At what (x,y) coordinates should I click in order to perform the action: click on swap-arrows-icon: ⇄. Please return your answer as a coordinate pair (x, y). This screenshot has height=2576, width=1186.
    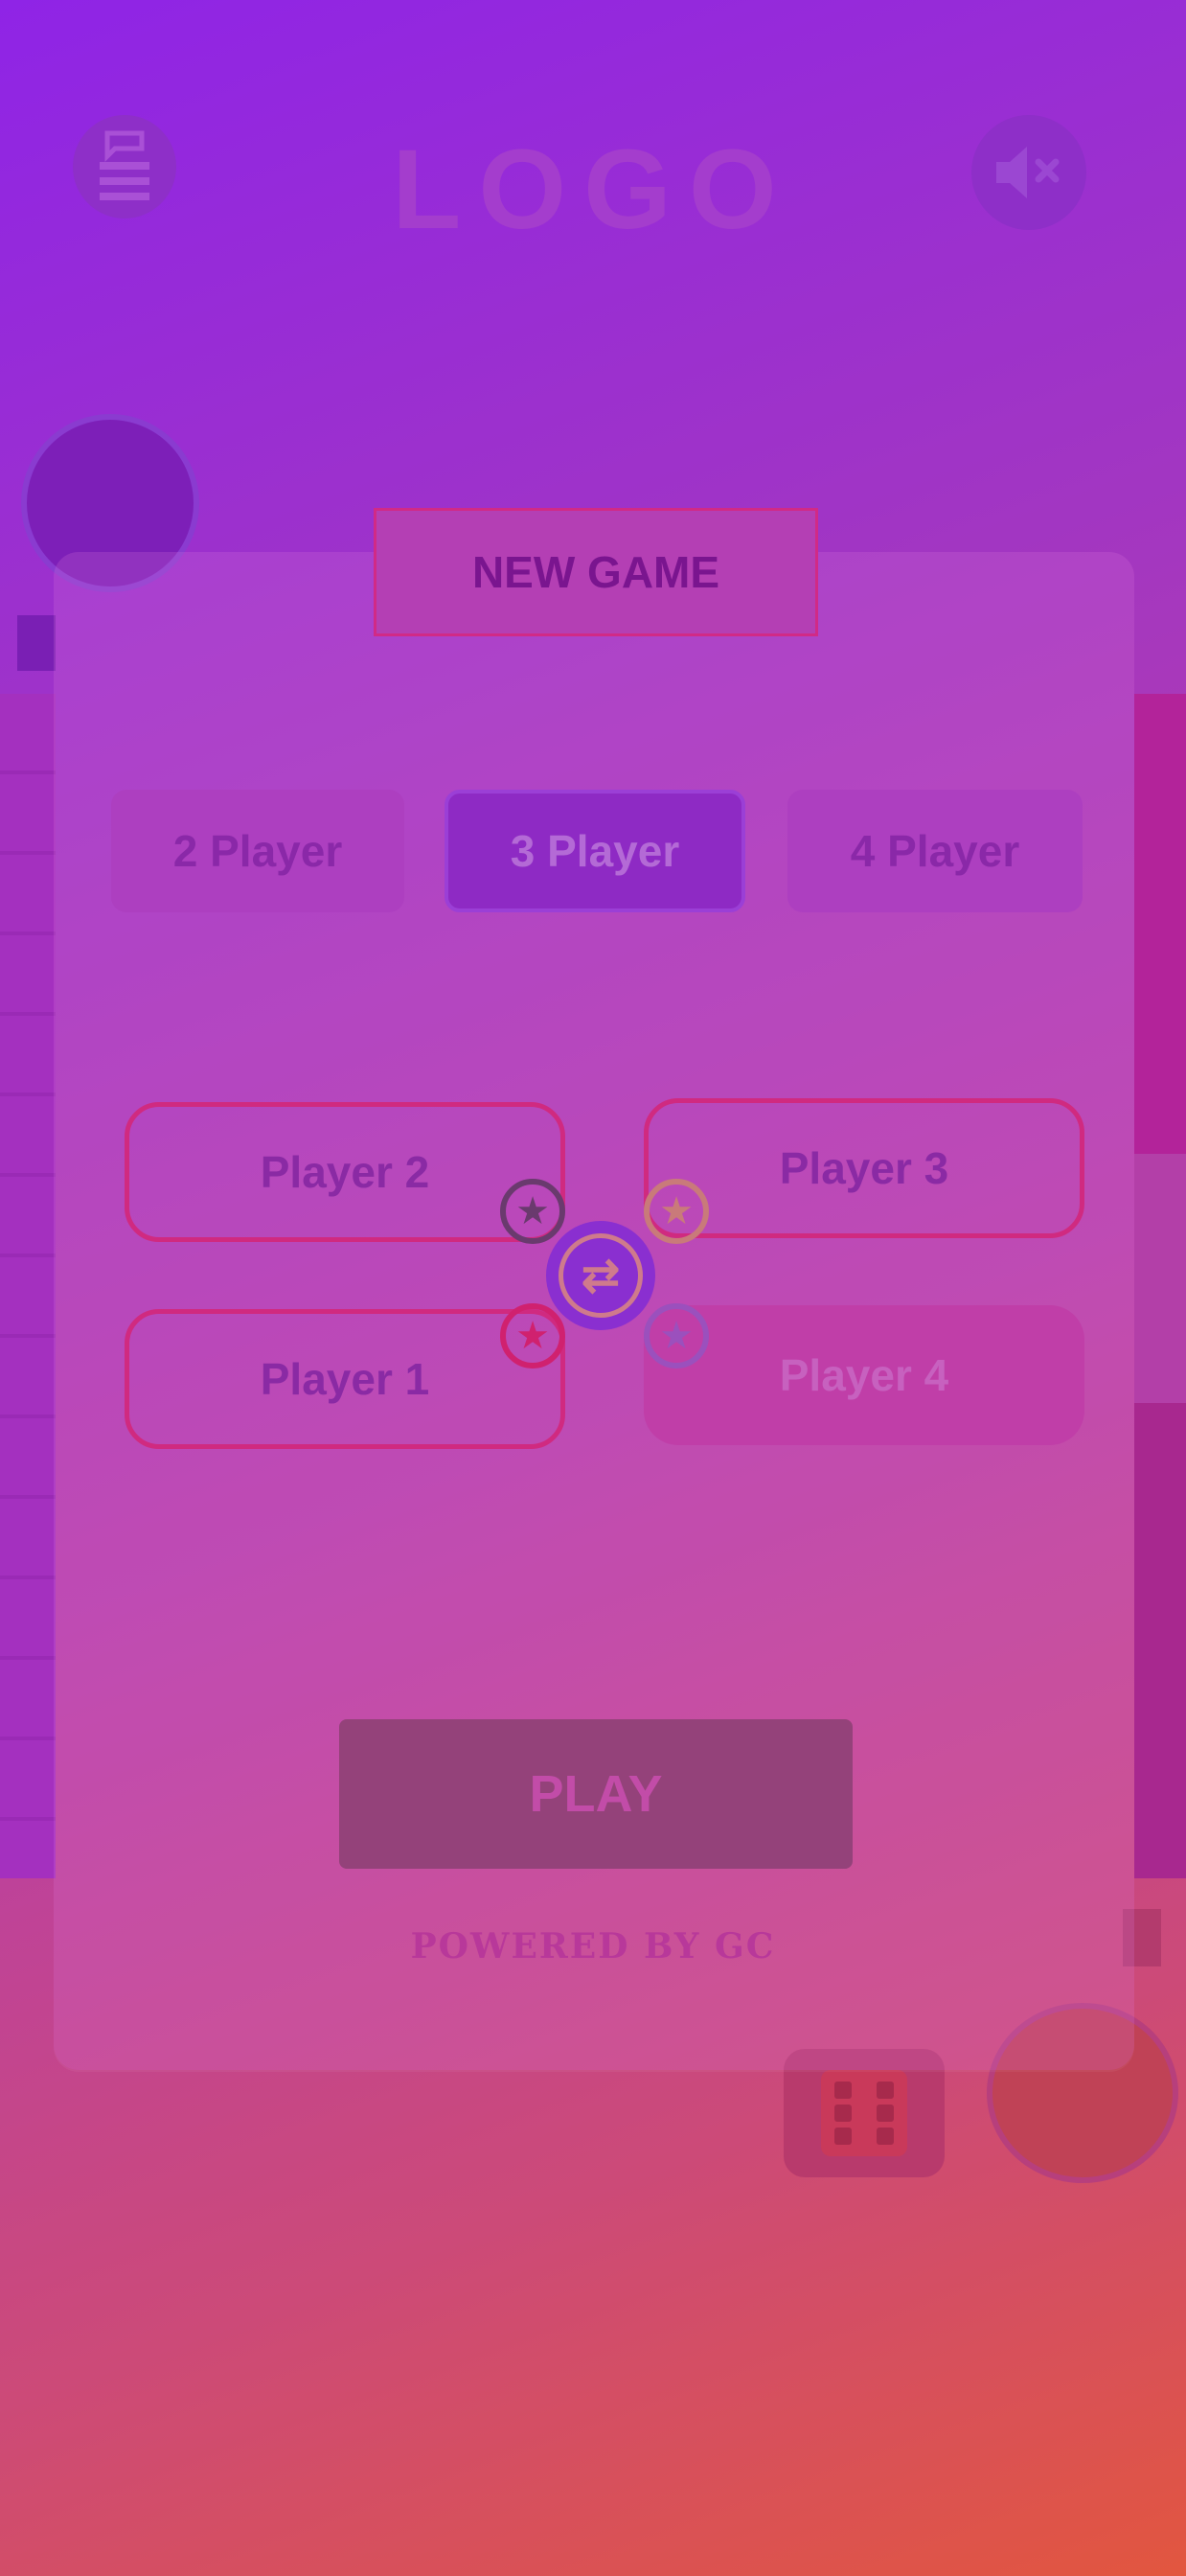
    Looking at the image, I should click on (601, 1275).